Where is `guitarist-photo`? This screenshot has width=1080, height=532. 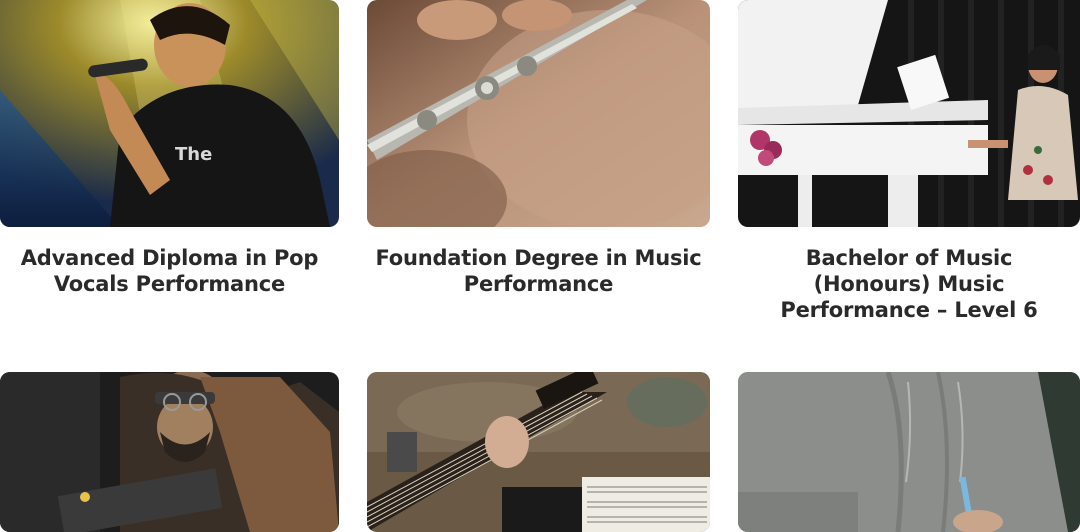 guitarist-photo is located at coordinates (169, 452).